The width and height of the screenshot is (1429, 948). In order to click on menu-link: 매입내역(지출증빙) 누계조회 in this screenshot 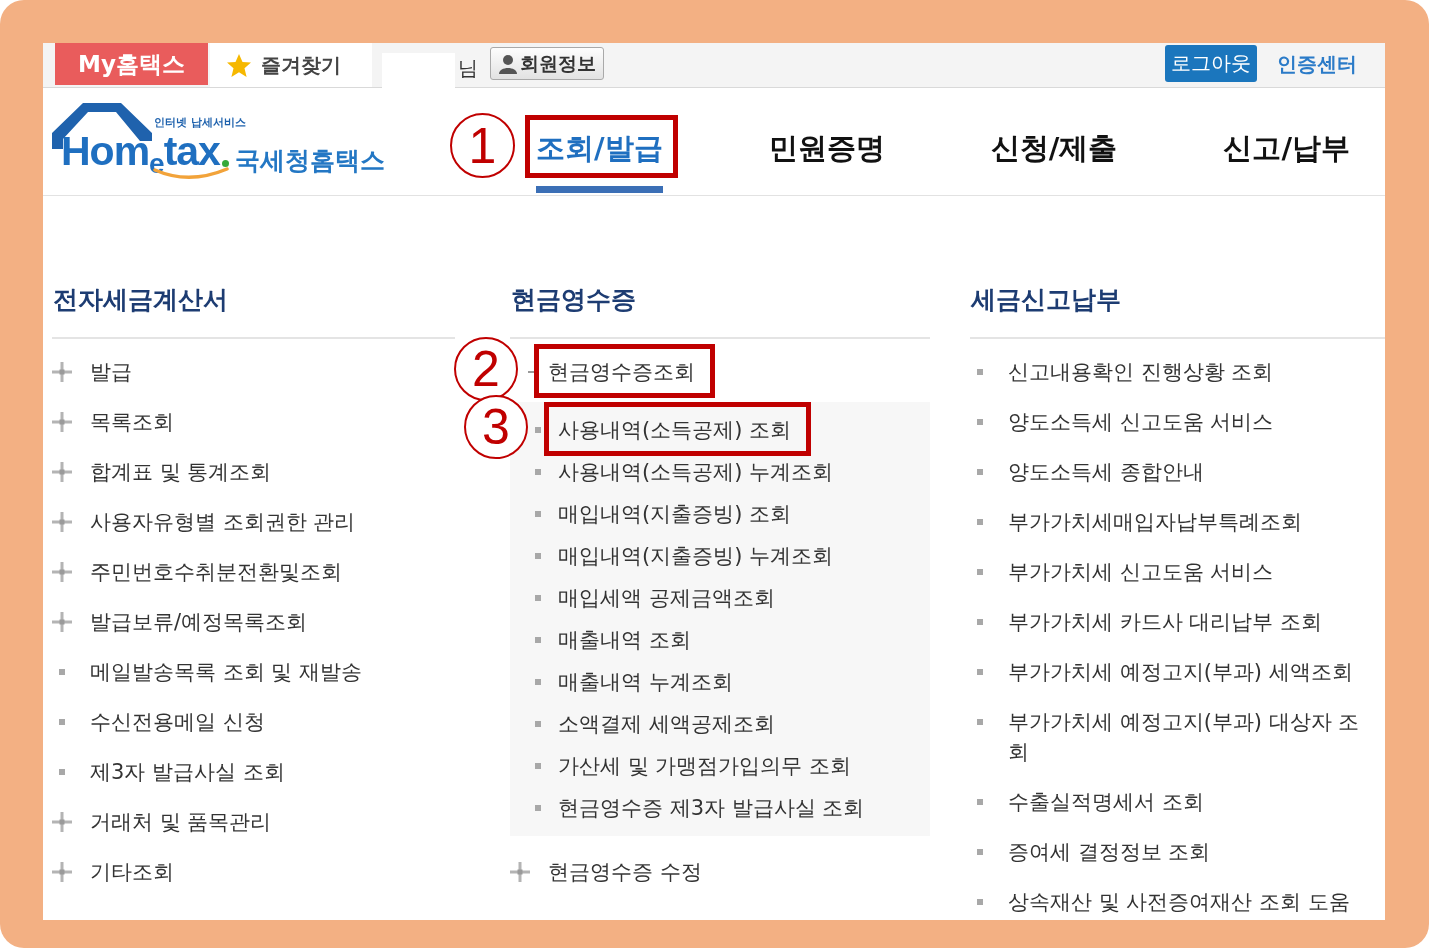, I will do `click(696, 556)`.